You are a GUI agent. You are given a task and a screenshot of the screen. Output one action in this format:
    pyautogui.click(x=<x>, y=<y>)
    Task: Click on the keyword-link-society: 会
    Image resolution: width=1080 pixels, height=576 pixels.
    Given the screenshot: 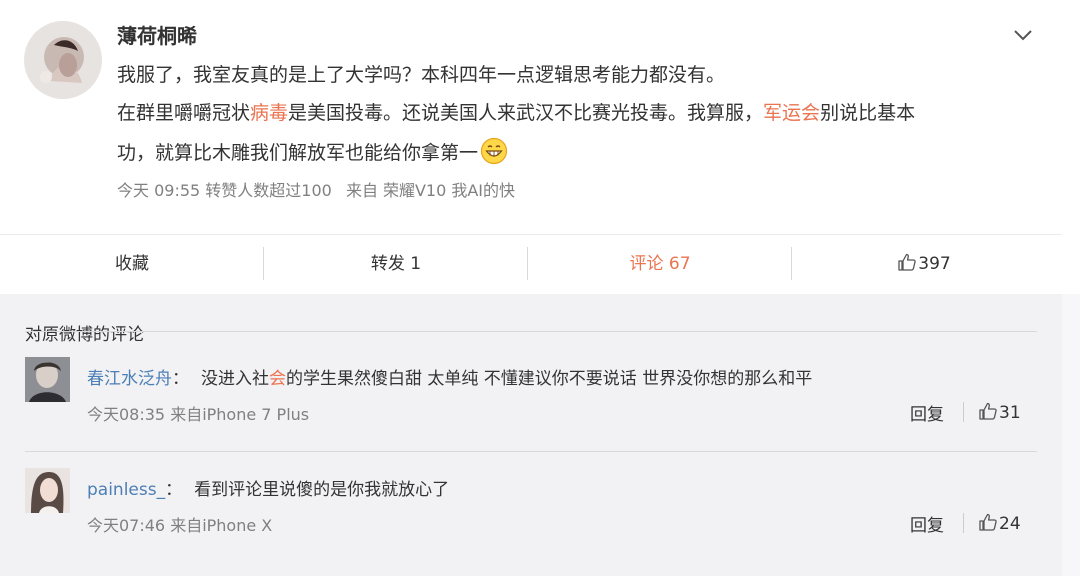 What is the action you would take?
    pyautogui.click(x=277, y=379)
    